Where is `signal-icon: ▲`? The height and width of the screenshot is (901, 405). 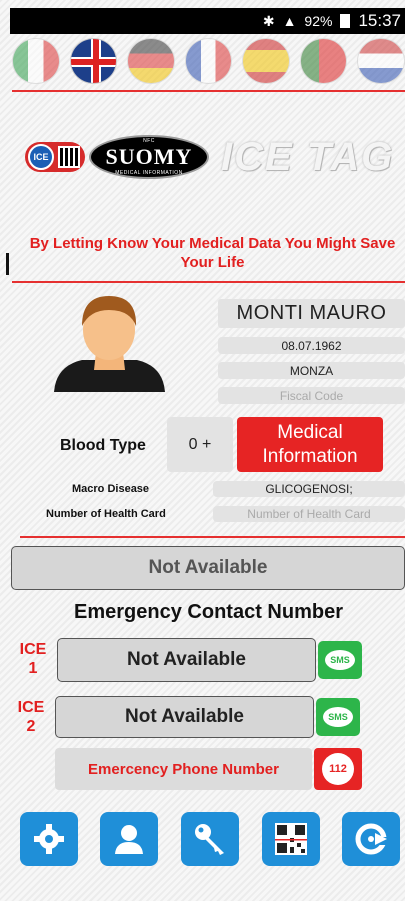
signal-icon: ▲ is located at coordinates (289, 21).